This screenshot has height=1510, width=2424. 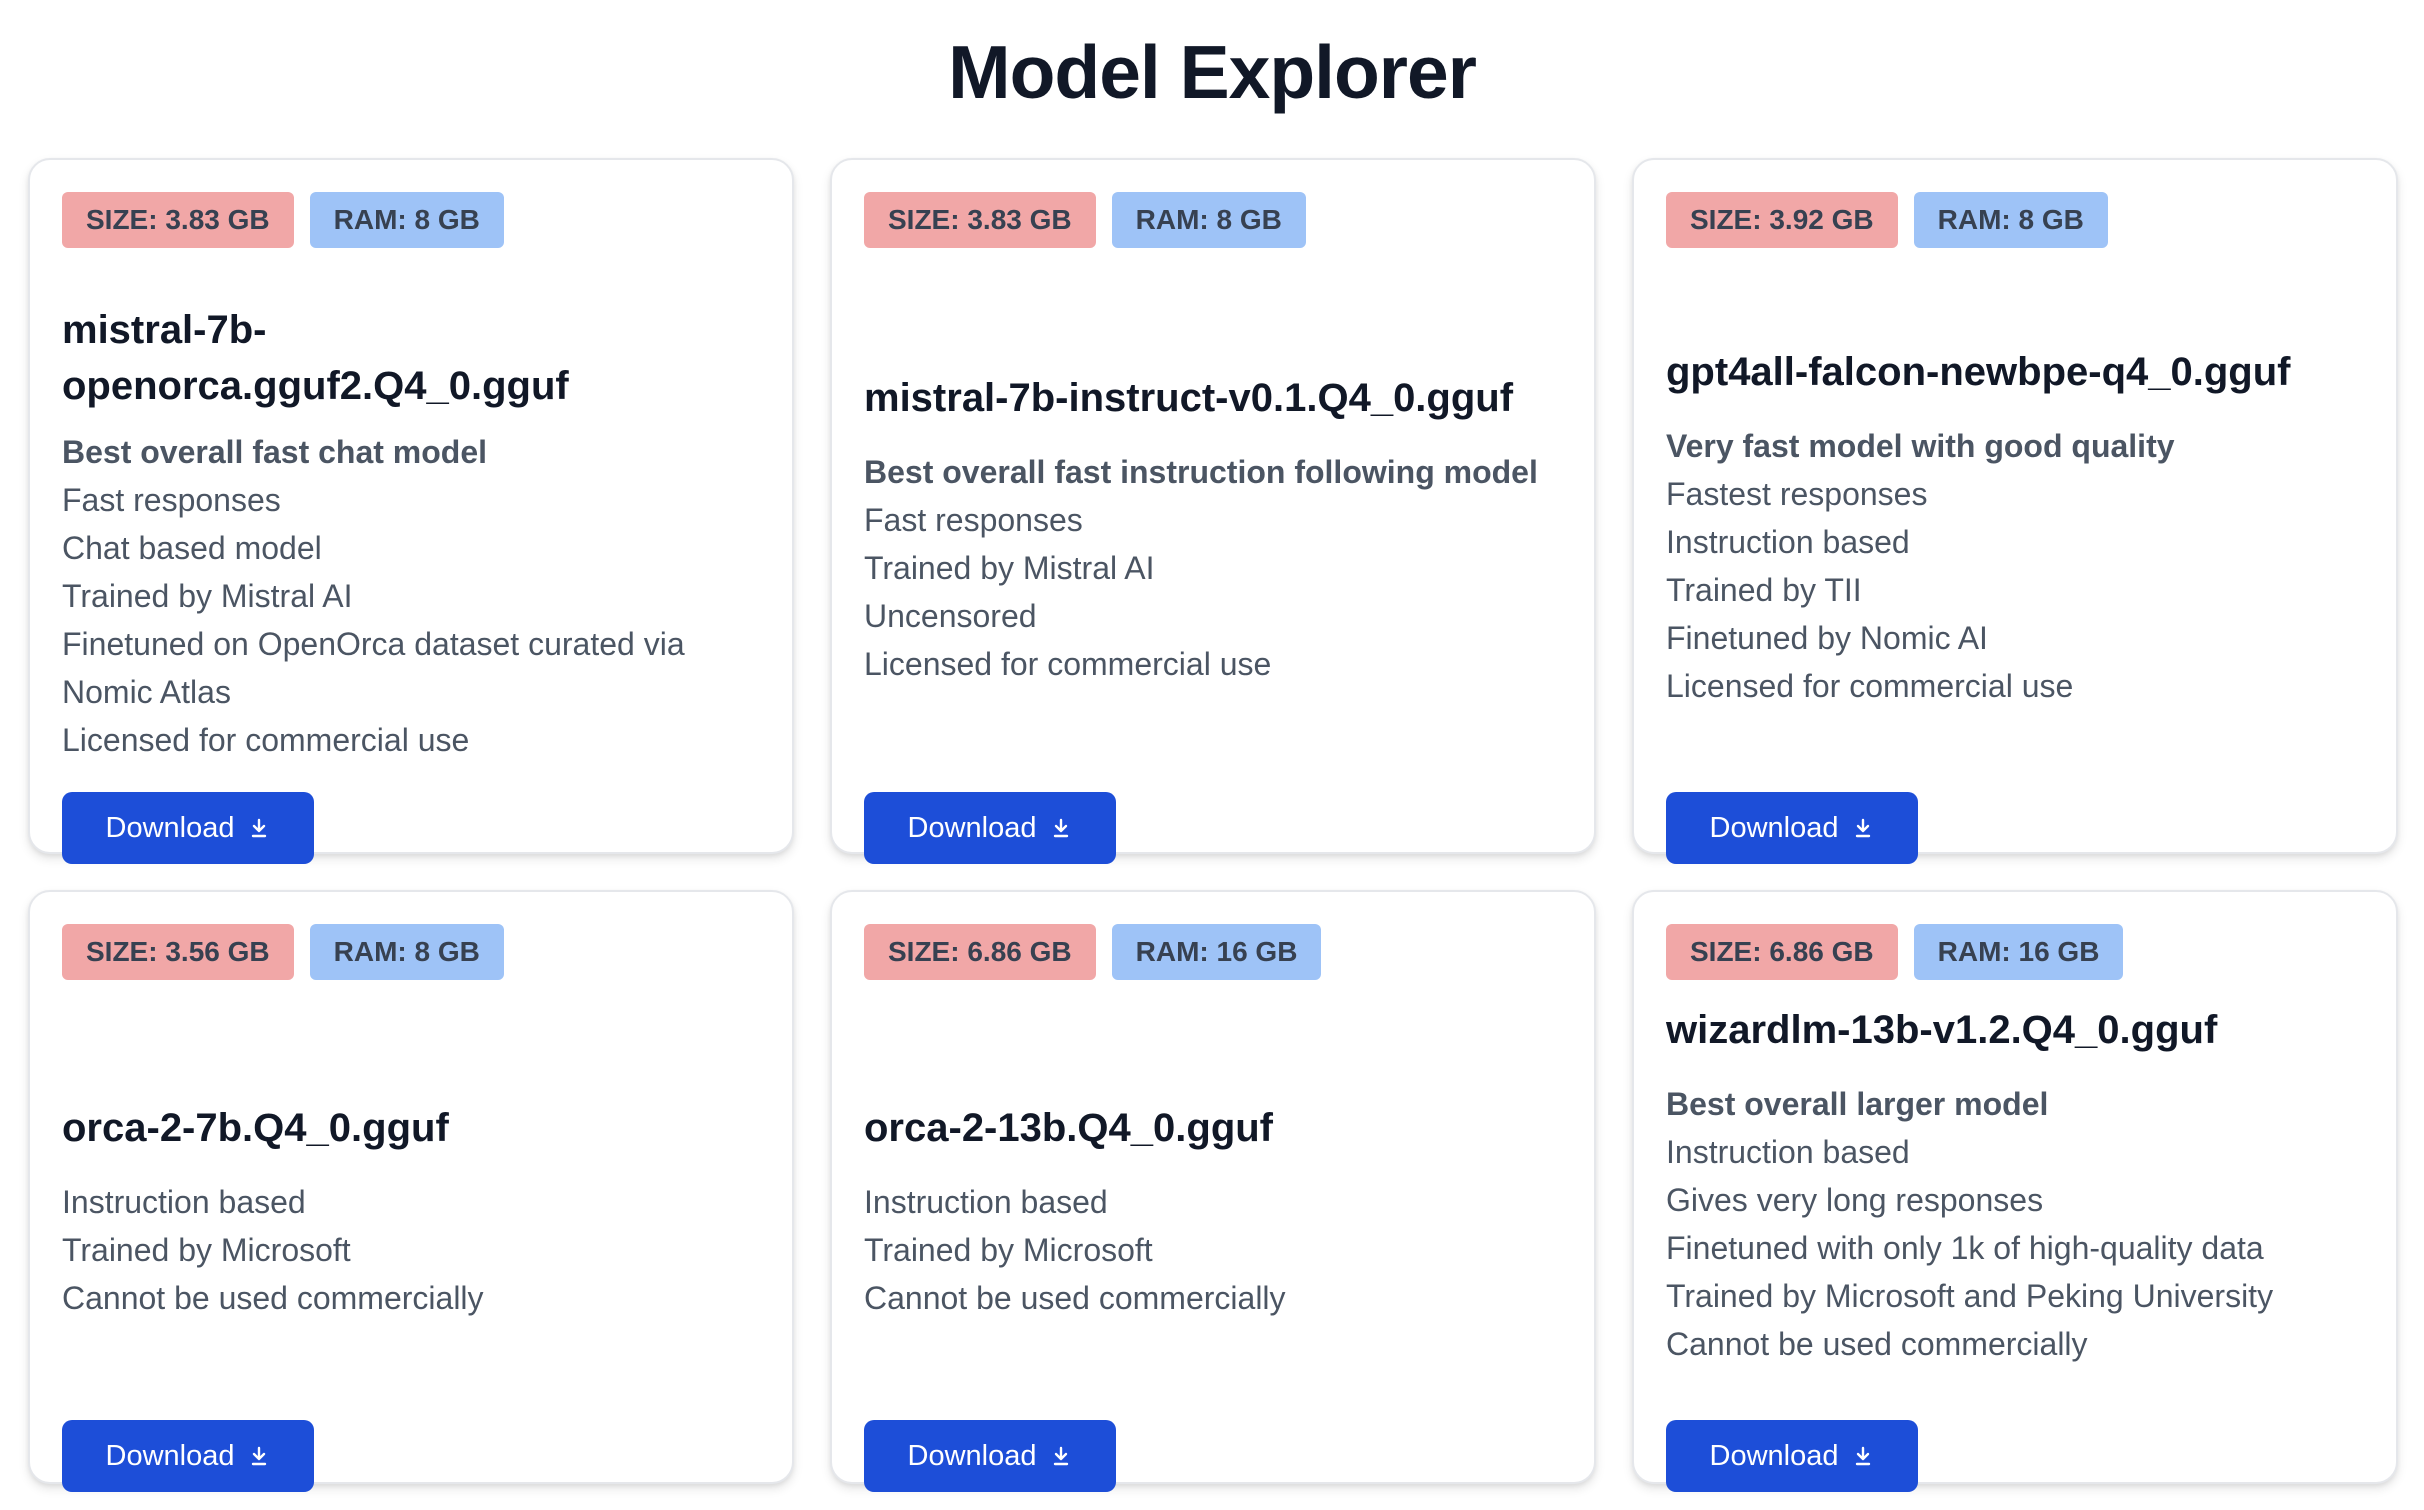 I want to click on model-detail: Finetuned by Nomic AI, so click(x=1827, y=638).